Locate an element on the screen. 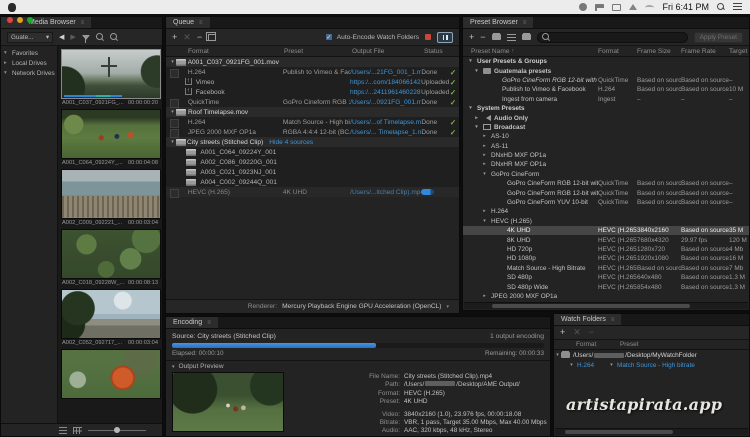 The width and height of the screenshot is (750, 437). column-target-rate: Target is located at coordinates (739, 51).